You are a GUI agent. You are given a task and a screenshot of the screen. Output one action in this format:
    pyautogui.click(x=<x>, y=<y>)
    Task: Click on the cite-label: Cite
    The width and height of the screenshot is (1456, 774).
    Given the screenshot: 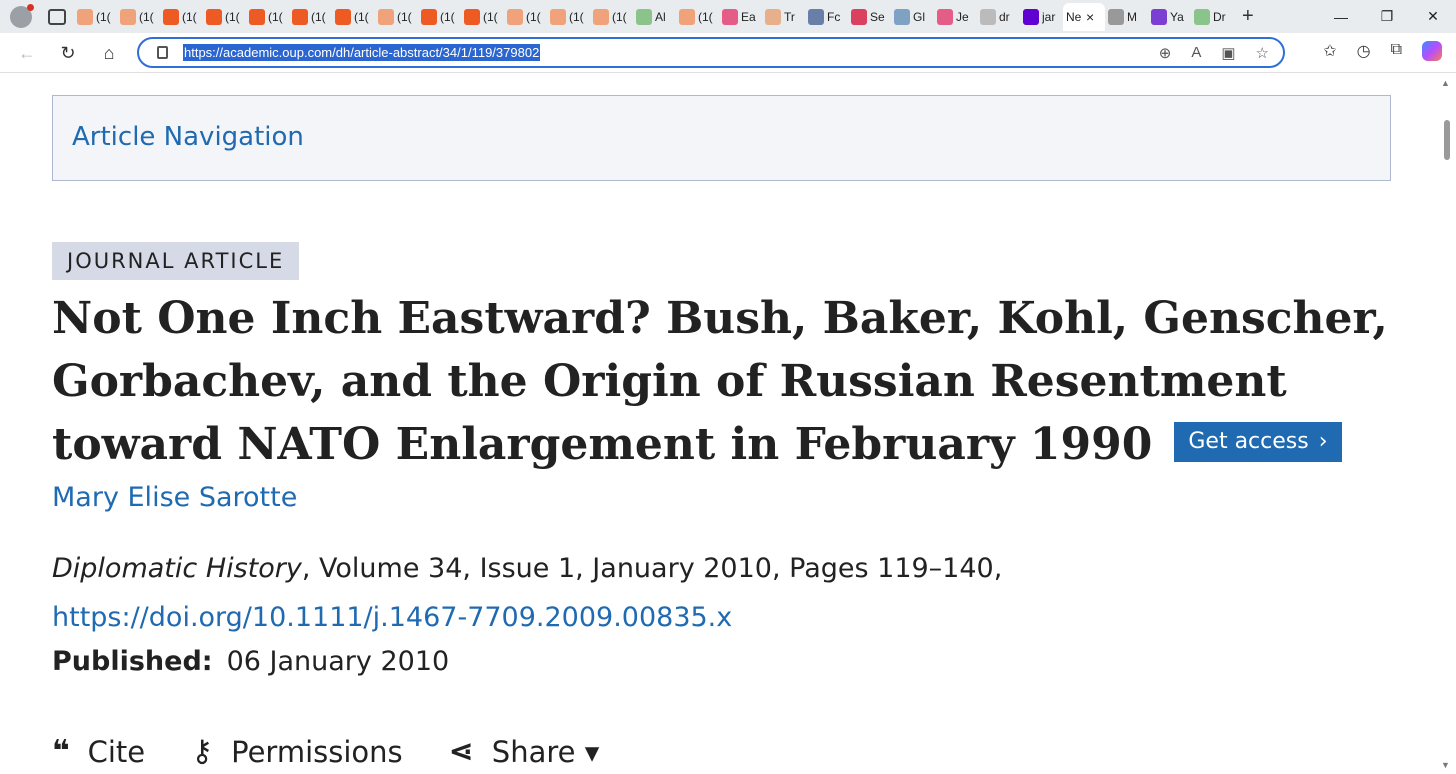 What is the action you would take?
    pyautogui.click(x=116, y=751)
    